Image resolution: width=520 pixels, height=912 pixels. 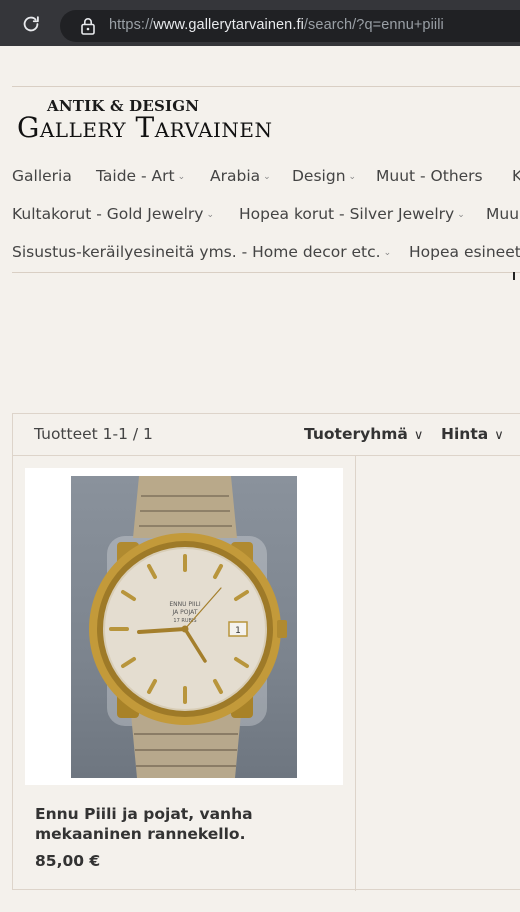 I want to click on nav-item-design: Design ⌄, so click(x=324, y=176).